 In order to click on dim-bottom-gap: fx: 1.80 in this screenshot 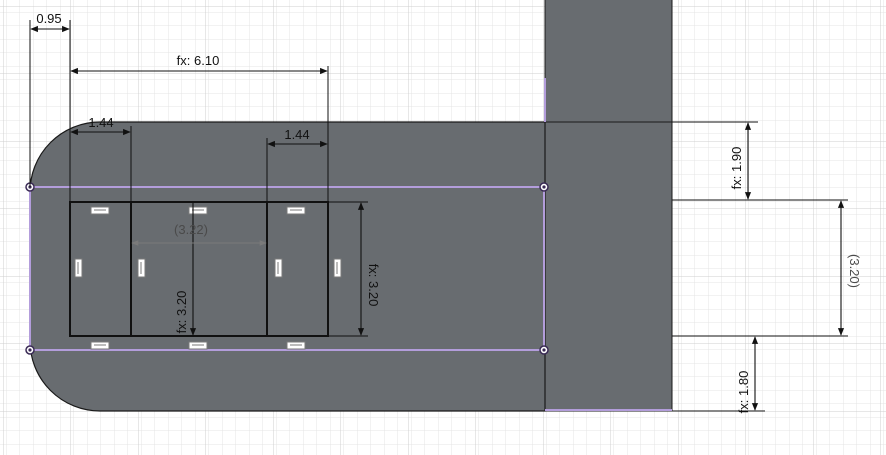, I will do `click(743, 392)`.